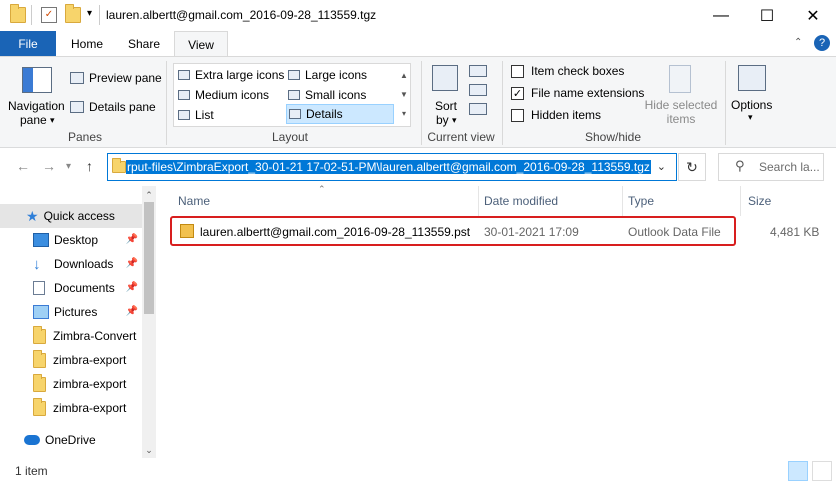  I want to click on tab-share: Share, so click(144, 43).